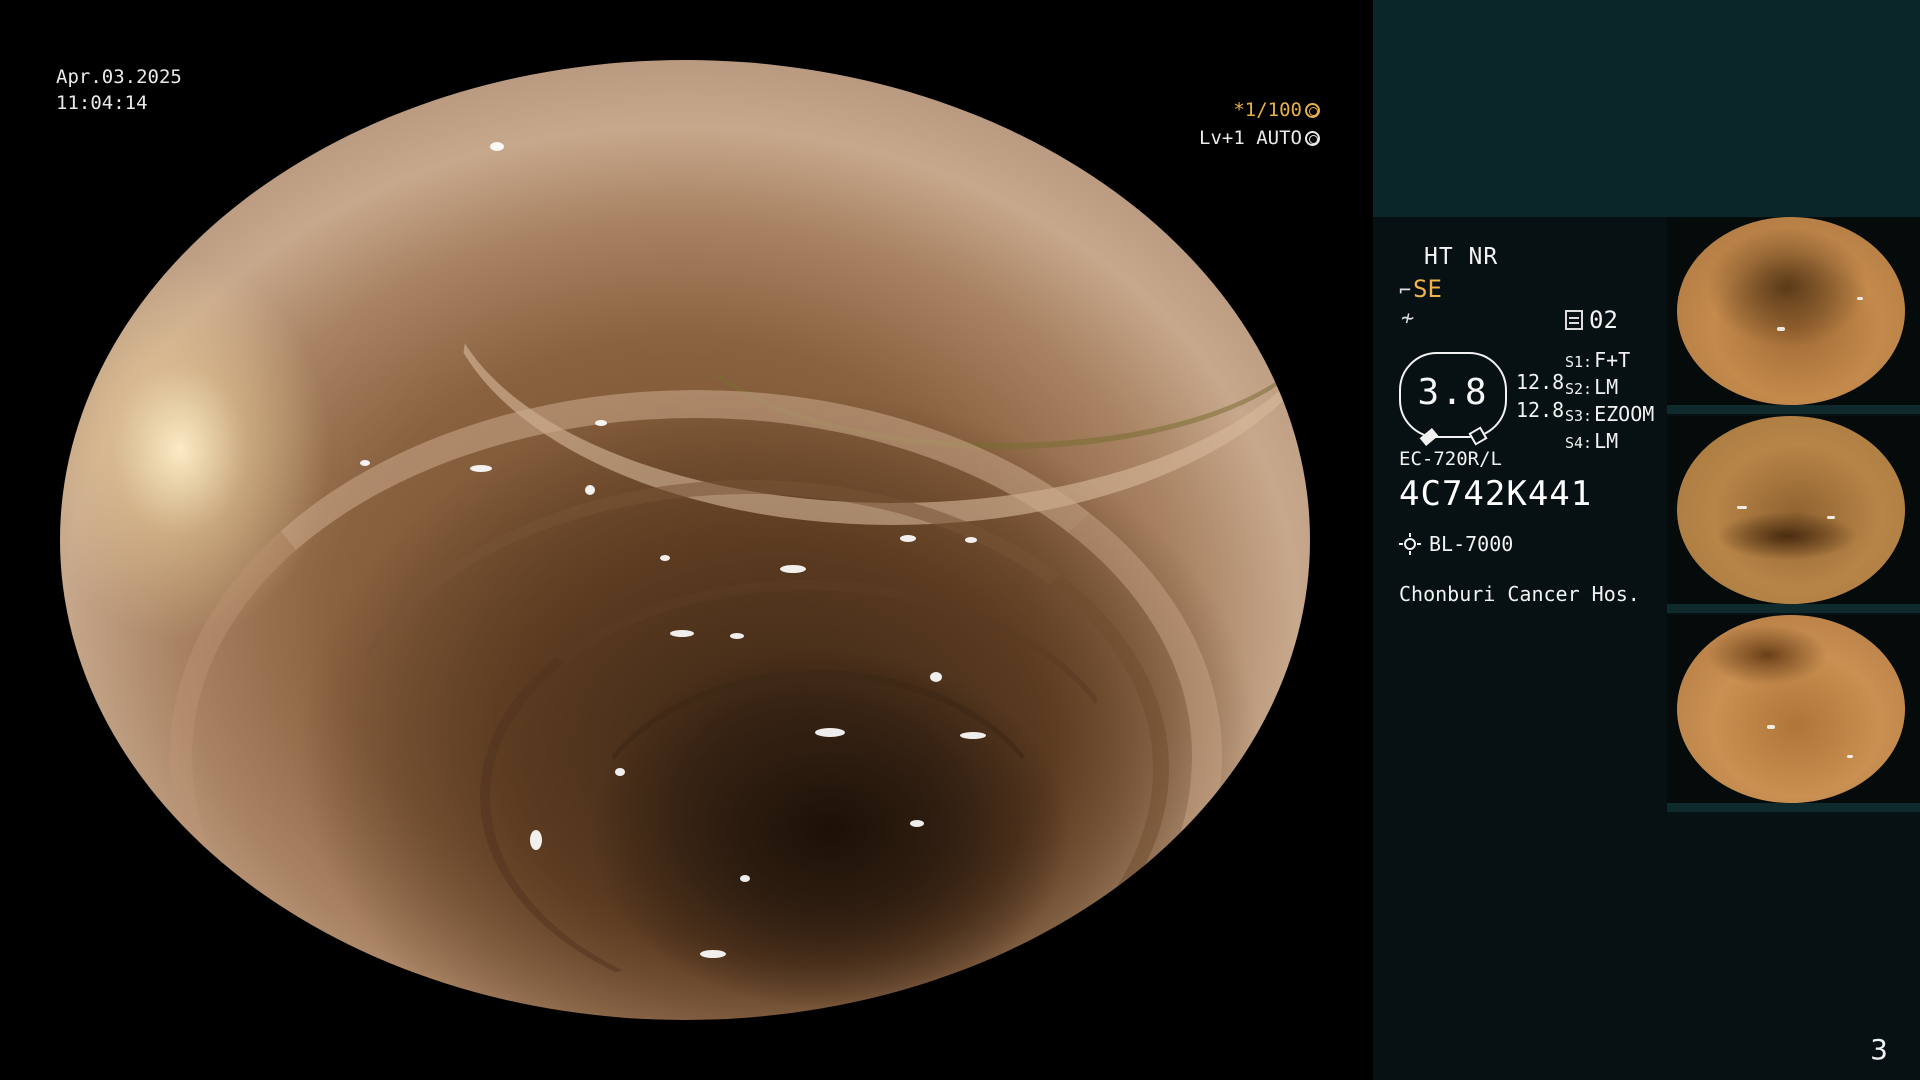  What do you see at coordinates (1579, 443) in the screenshot?
I see `switch-key: S4:` at bounding box center [1579, 443].